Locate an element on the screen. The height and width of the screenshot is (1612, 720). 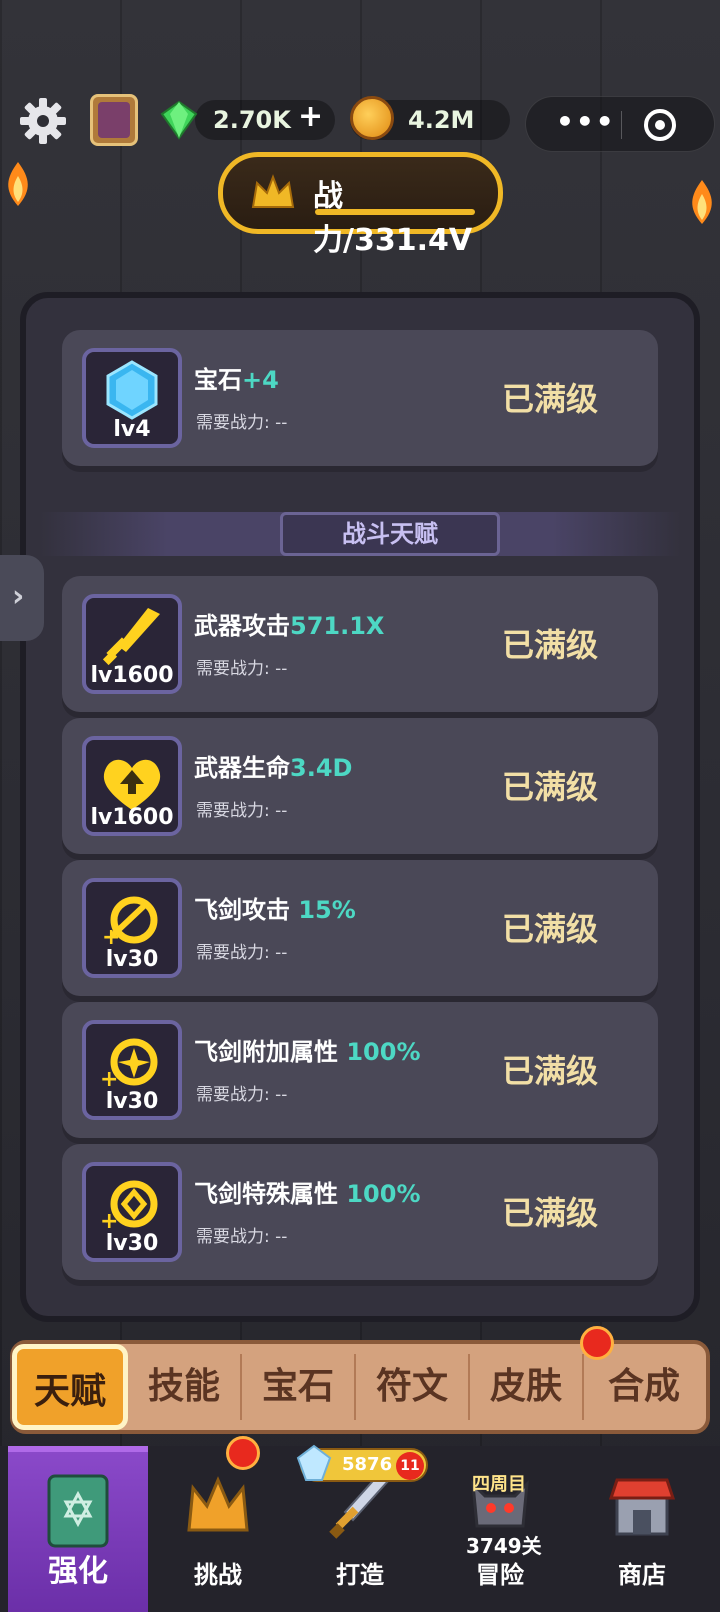
card-title: 宝石+4 is located at coordinates (236, 377).